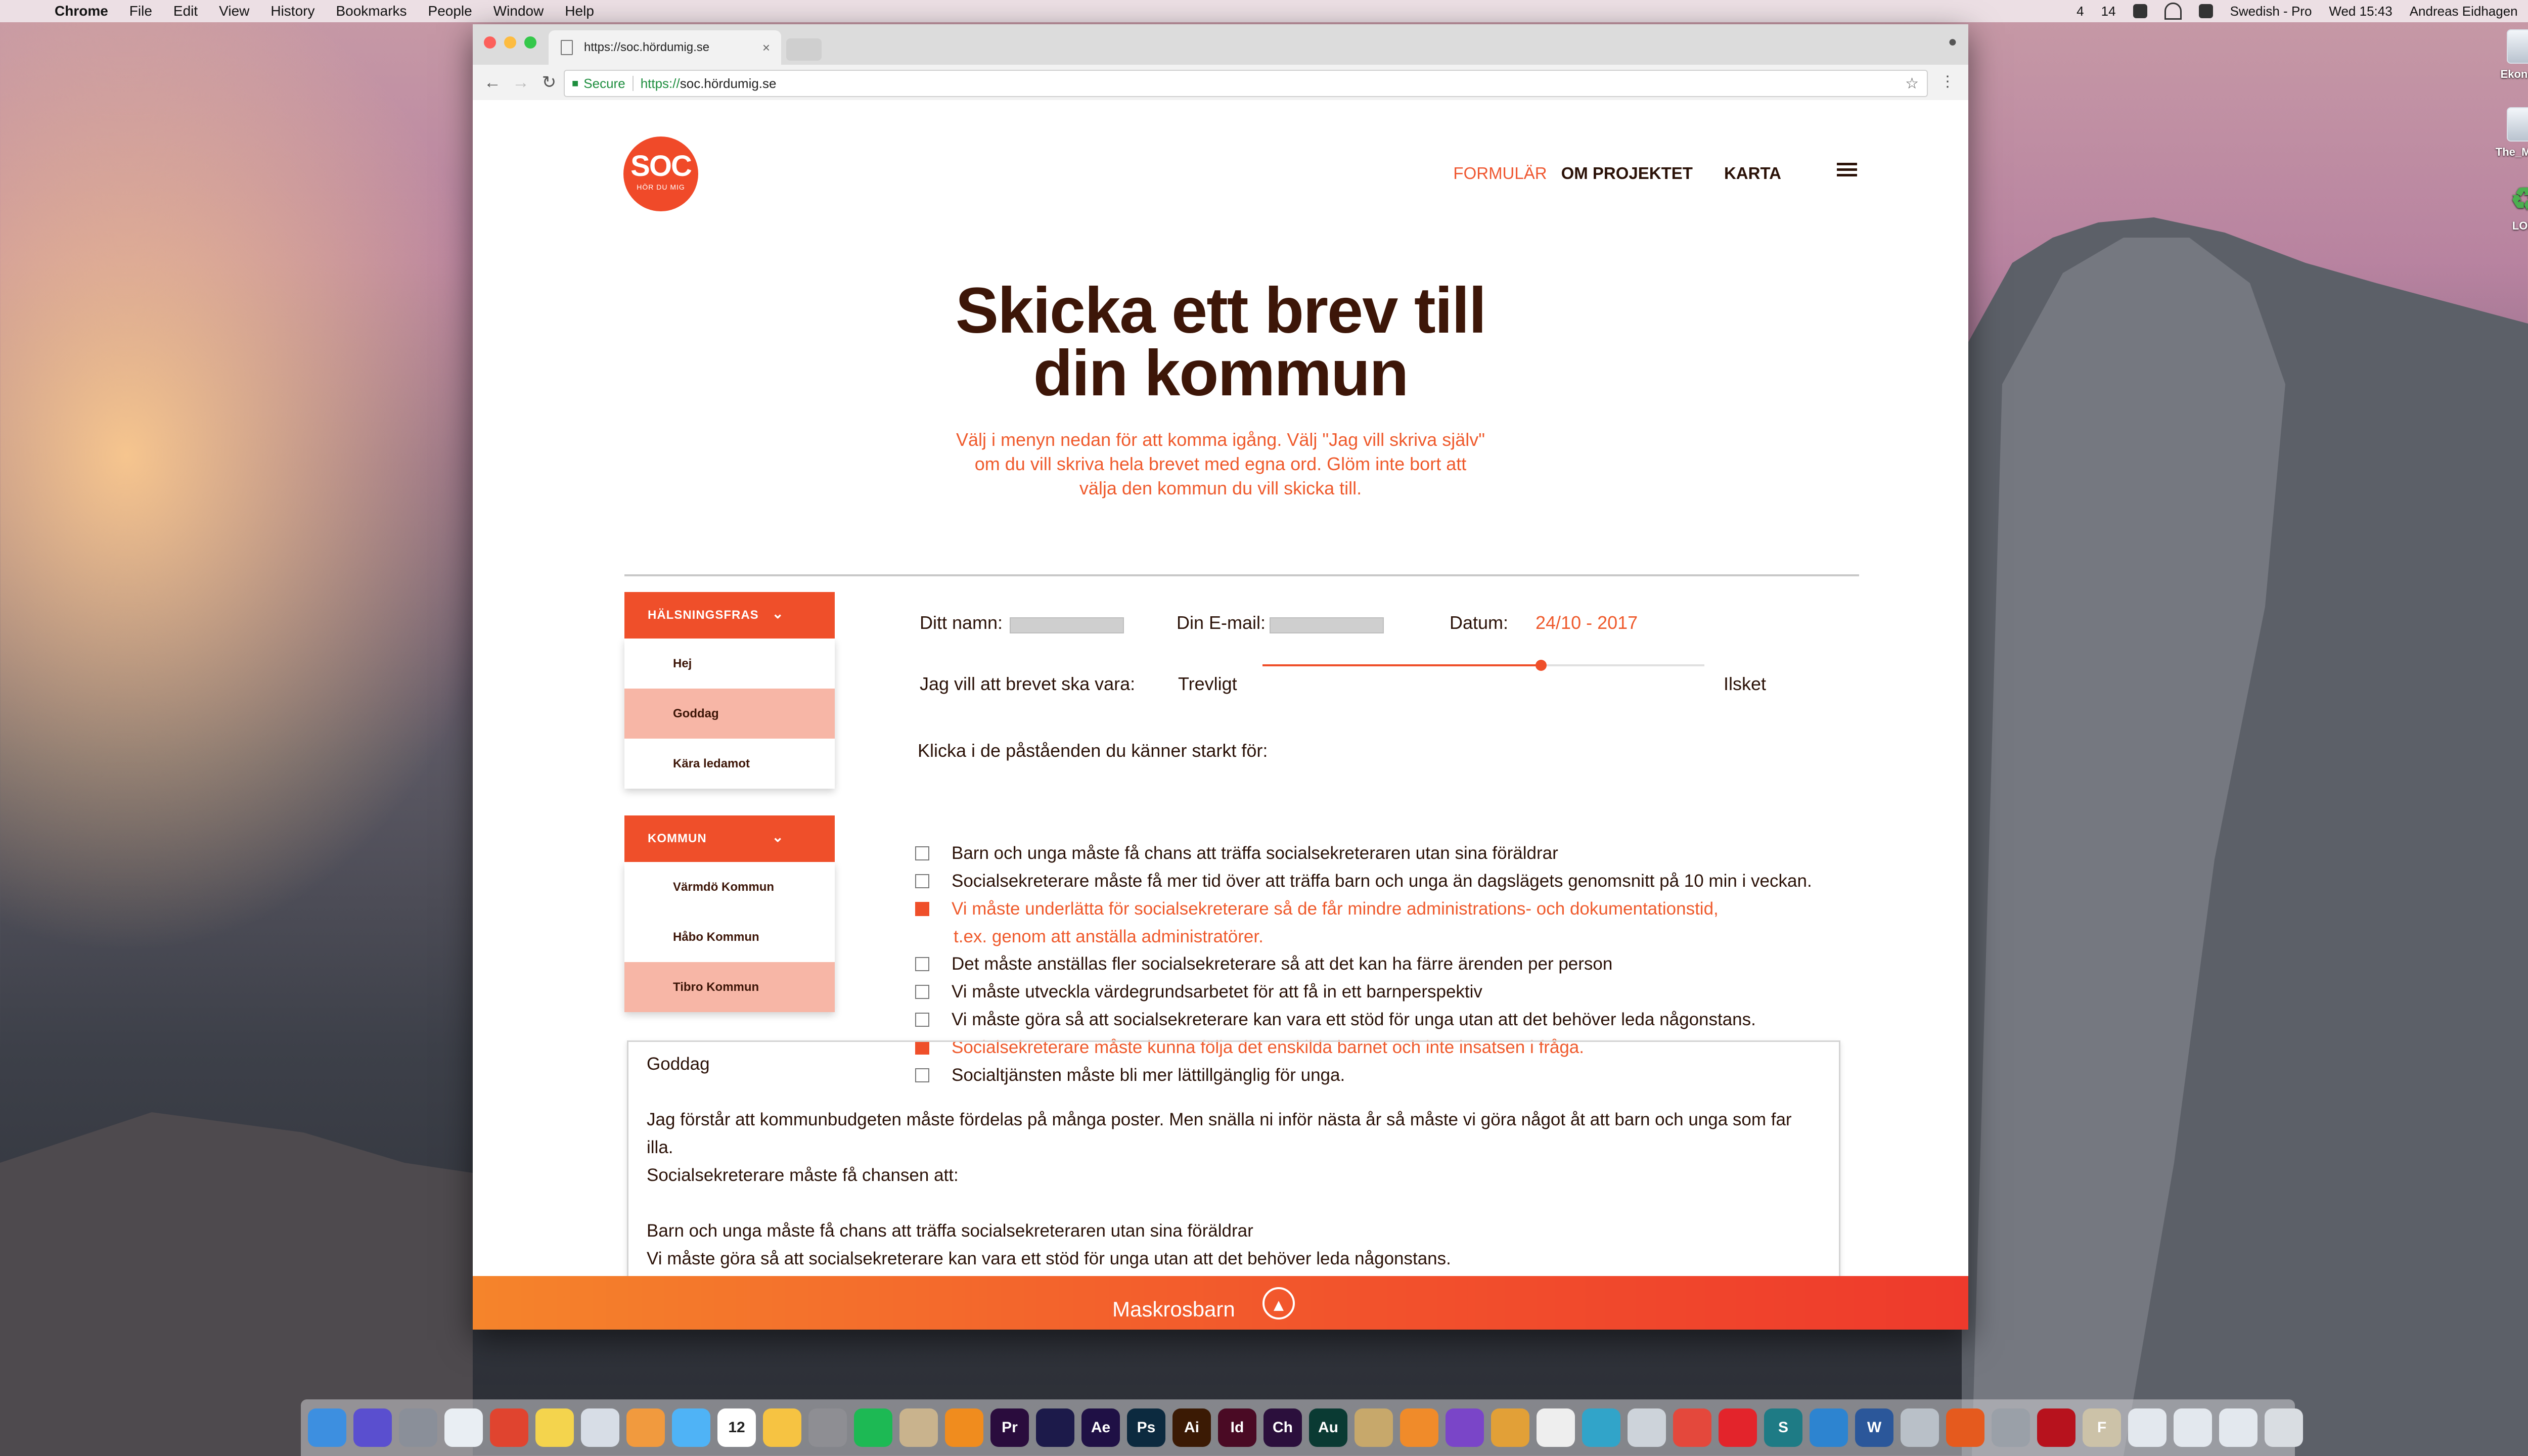 The width and height of the screenshot is (2528, 1456). What do you see at coordinates (1829, 1427) in the screenshot?
I see `flow-icon` at bounding box center [1829, 1427].